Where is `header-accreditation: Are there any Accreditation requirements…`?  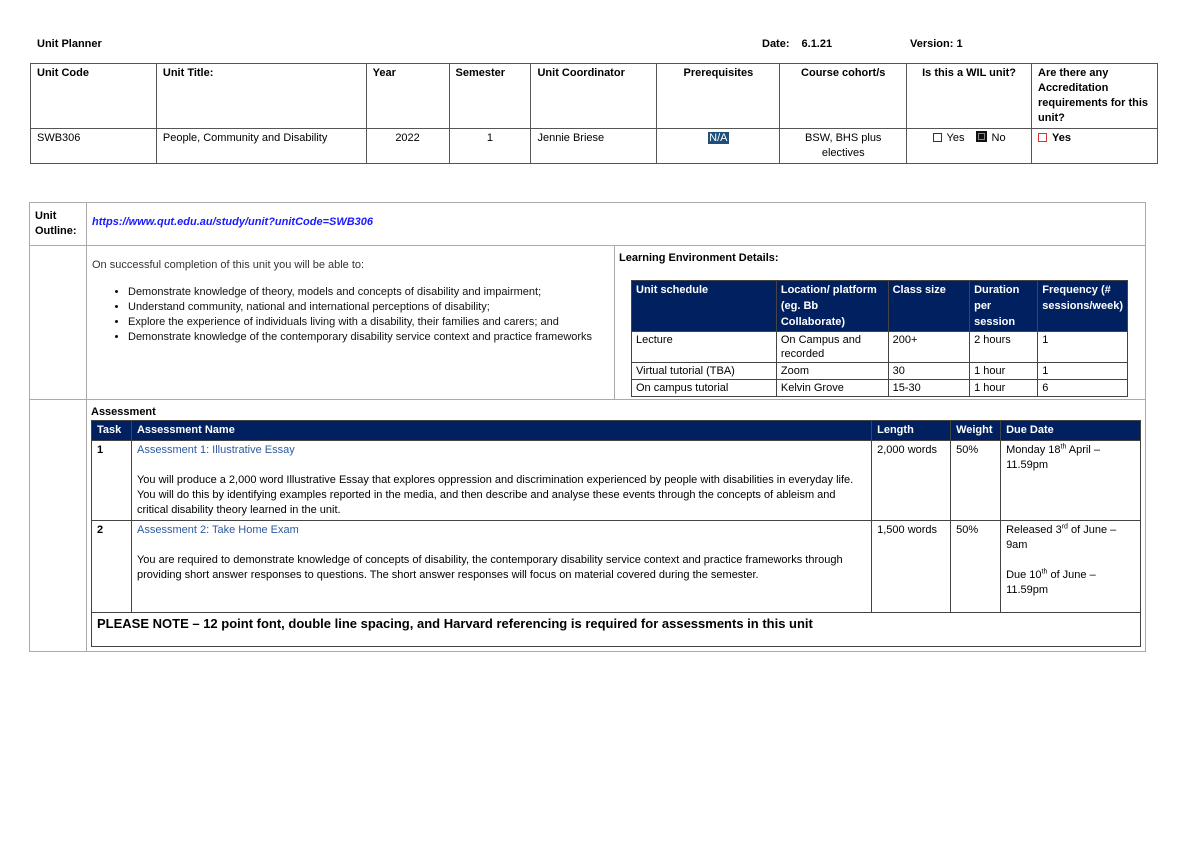 header-accreditation: Are there any Accreditation requirements… is located at coordinates (1094, 96).